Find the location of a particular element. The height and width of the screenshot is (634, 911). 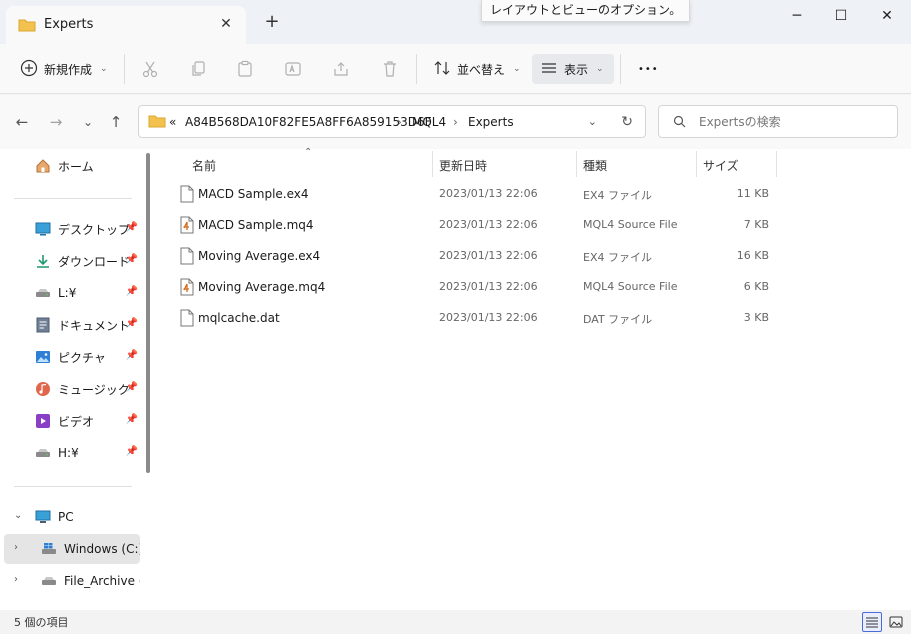

details-view-icon is located at coordinates (872, 622).